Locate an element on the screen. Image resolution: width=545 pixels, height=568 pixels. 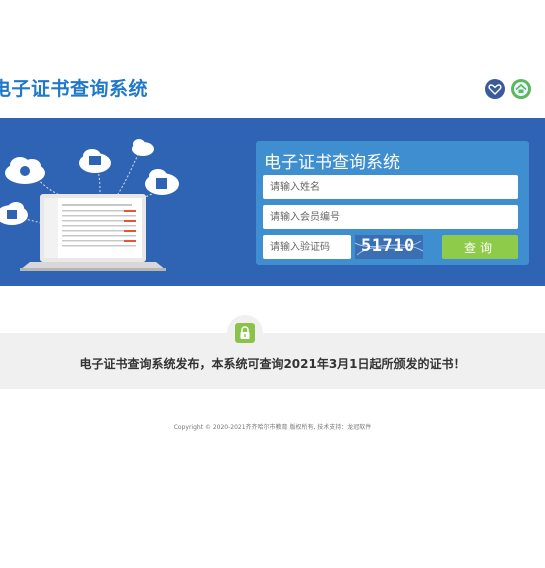
notice-text: 电子证书查询系统发布，本系统可查询2021年3月1日起所颁发的证书！ is located at coordinates (272, 364).